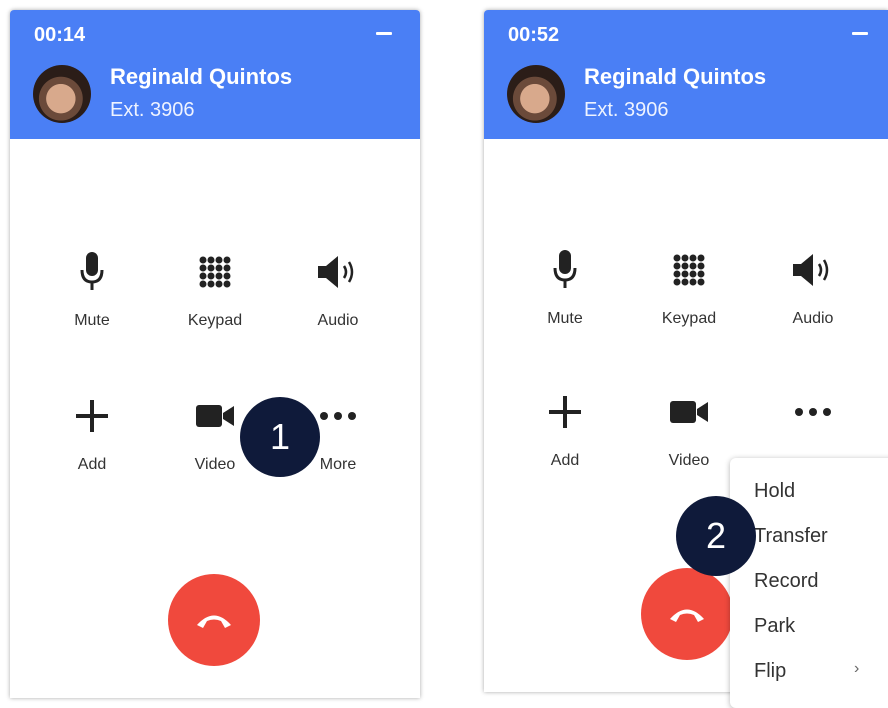 The height and width of the screenshot is (708, 888). I want to click on menu-item-record: Record, so click(786, 581).